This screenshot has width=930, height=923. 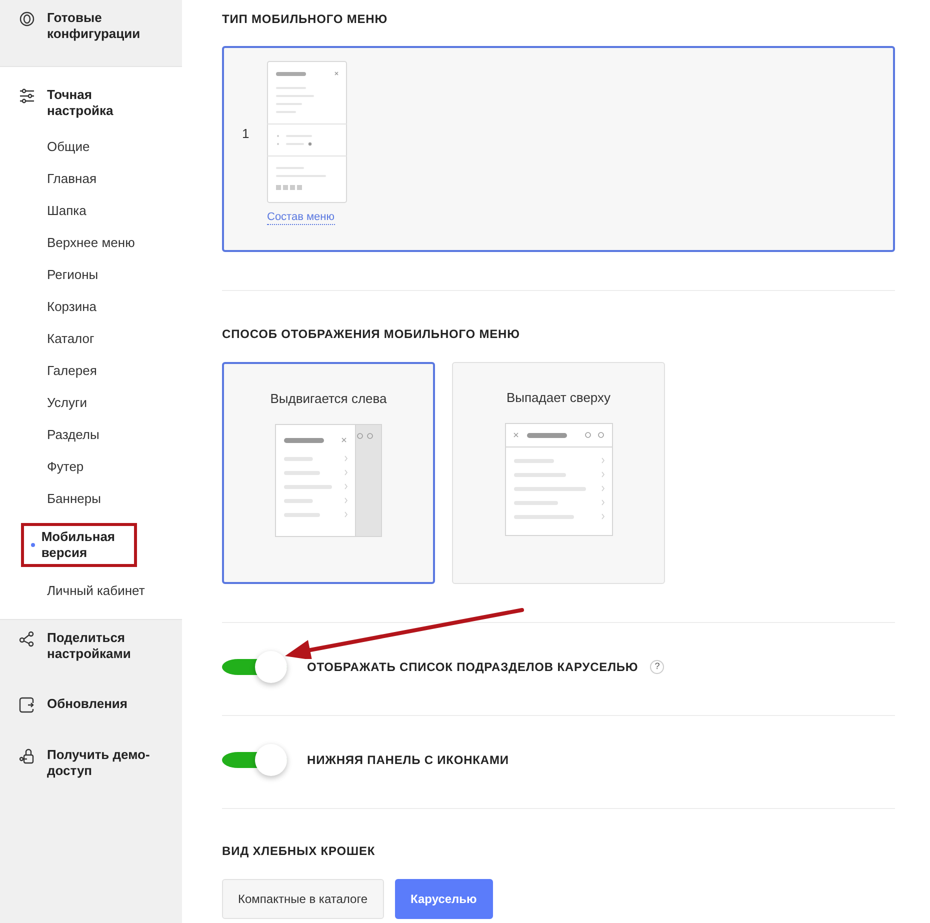 I want to click on help-badge: ?, so click(x=657, y=667).